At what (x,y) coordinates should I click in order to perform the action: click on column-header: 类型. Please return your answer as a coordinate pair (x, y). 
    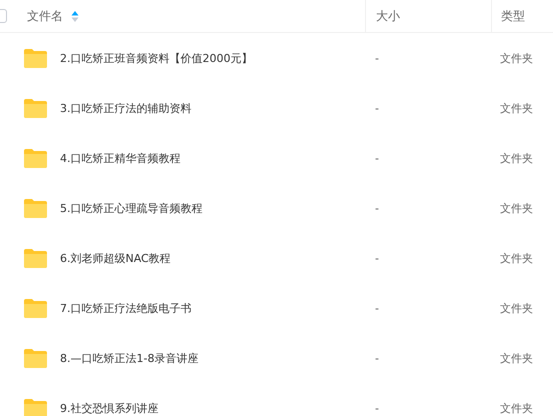
    Looking at the image, I should click on (513, 16).